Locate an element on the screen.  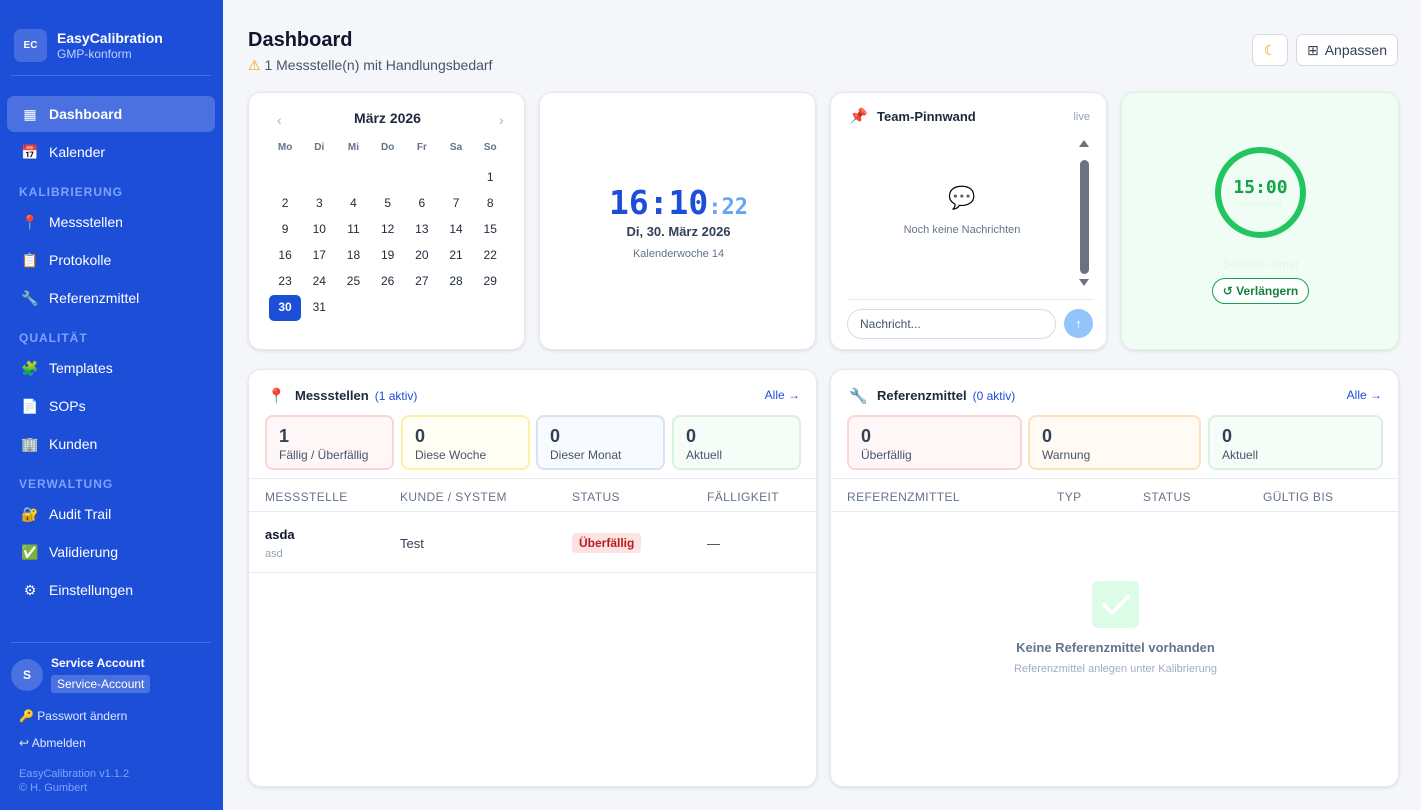
calendar-day: 16 is located at coordinates (285, 256).